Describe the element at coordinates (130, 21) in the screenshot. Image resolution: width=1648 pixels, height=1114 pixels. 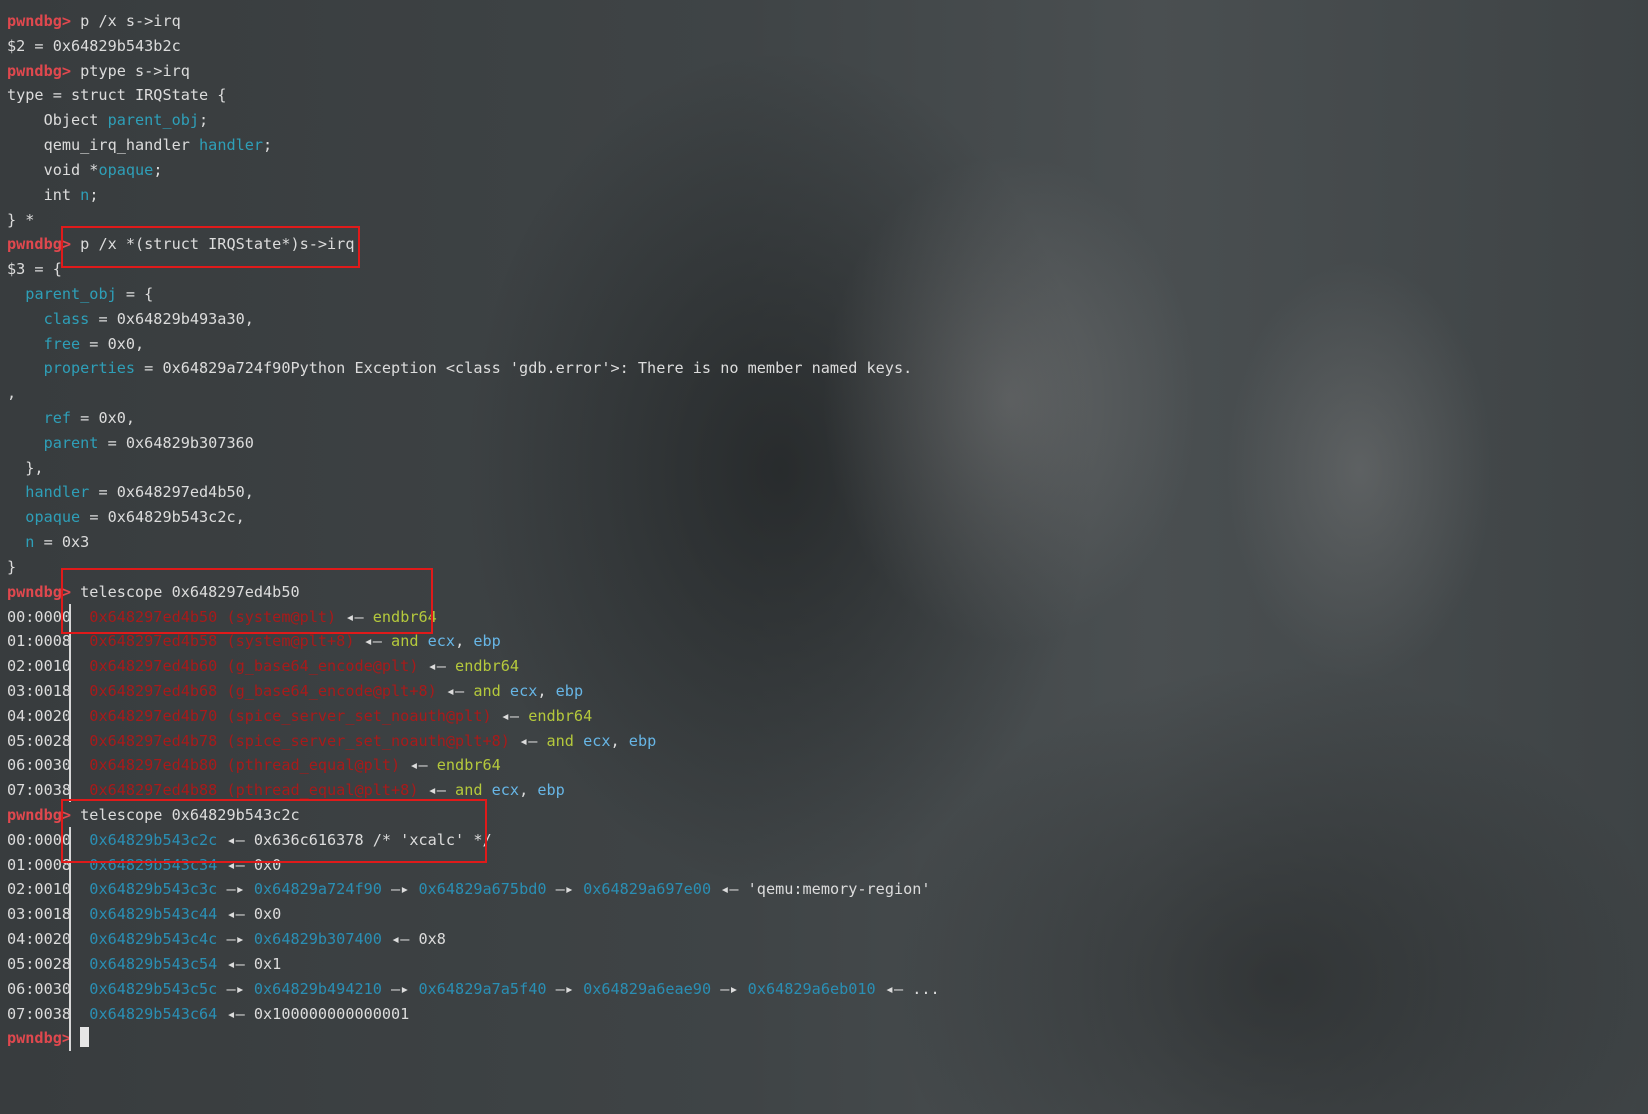
I see `terminal-text: p /x s->irq` at that location.